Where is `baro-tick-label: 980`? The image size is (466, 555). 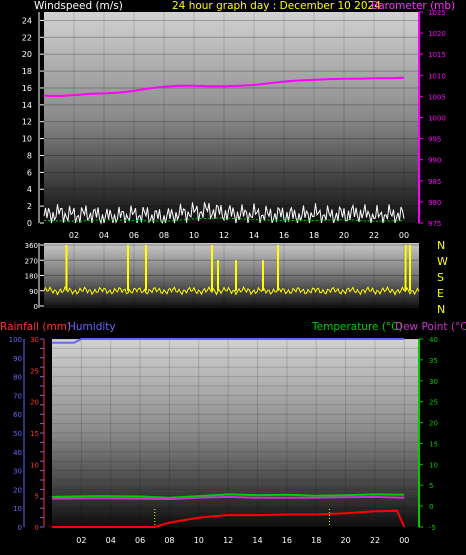 baro-tick-label: 980 is located at coordinates (434, 203).